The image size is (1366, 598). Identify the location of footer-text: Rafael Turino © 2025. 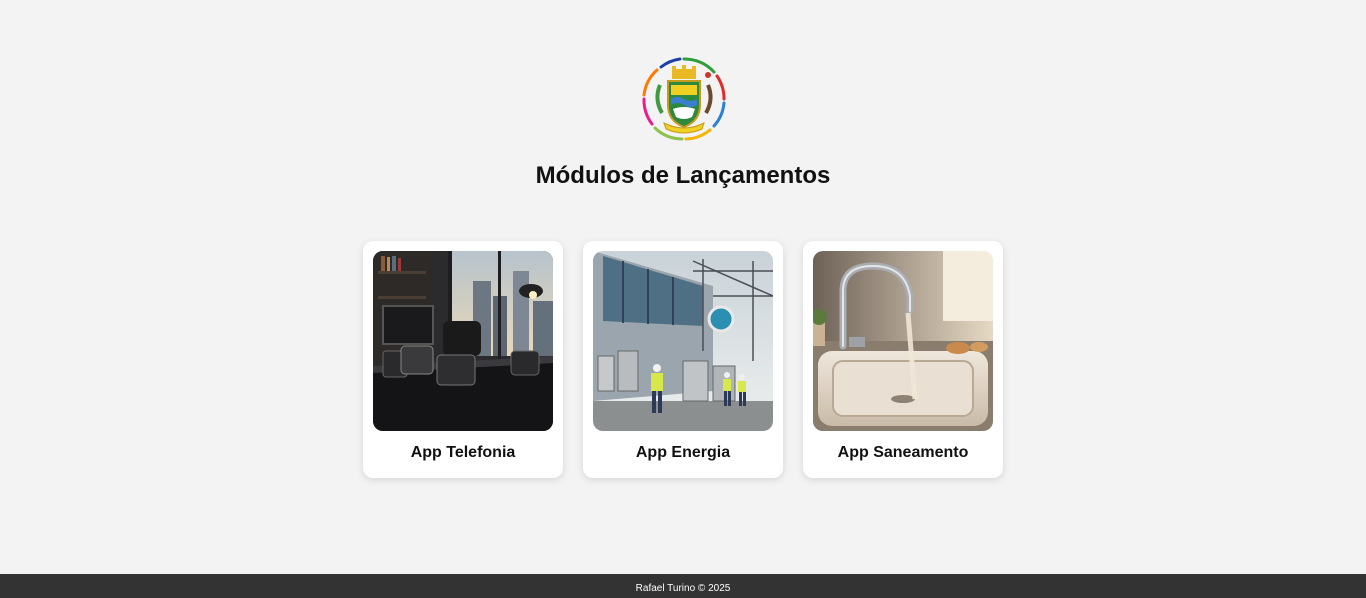
(683, 588).